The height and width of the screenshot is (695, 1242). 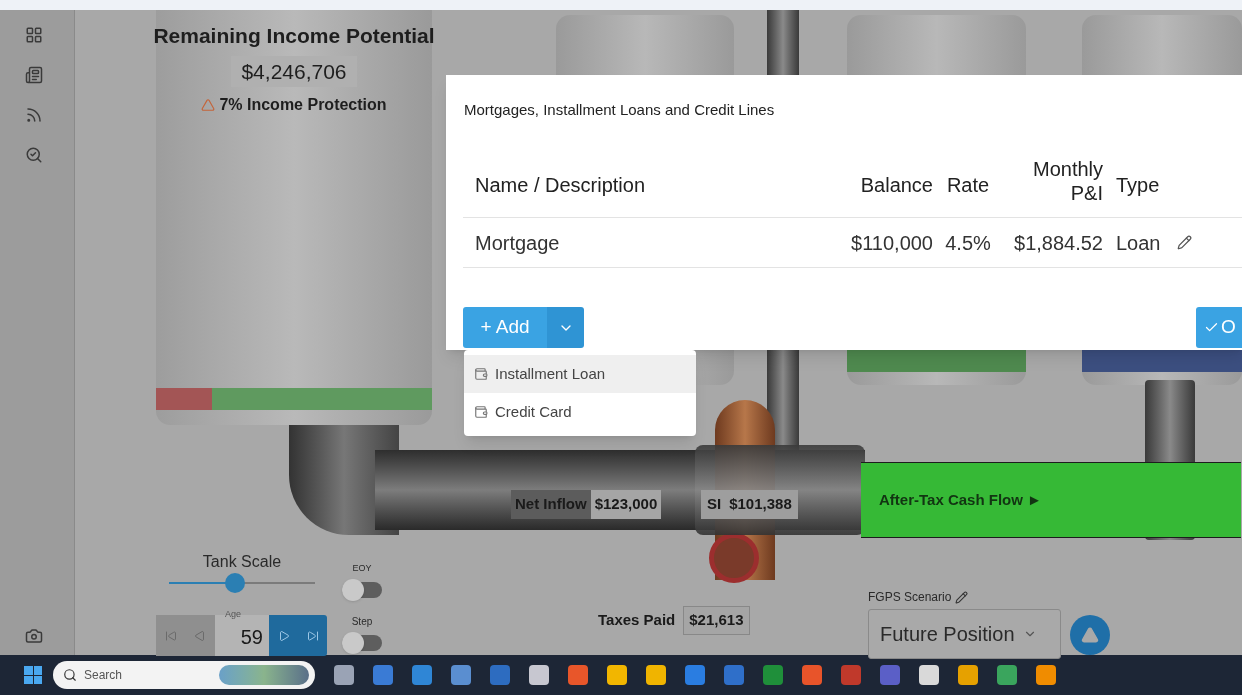 I want to click on scenario-select: Future Position, so click(x=964, y=634).